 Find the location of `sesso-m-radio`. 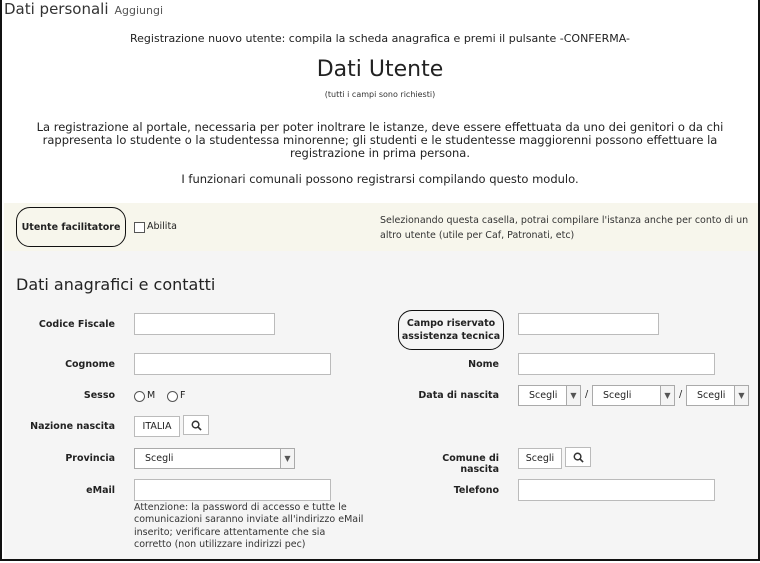

sesso-m-radio is located at coordinates (139, 396).